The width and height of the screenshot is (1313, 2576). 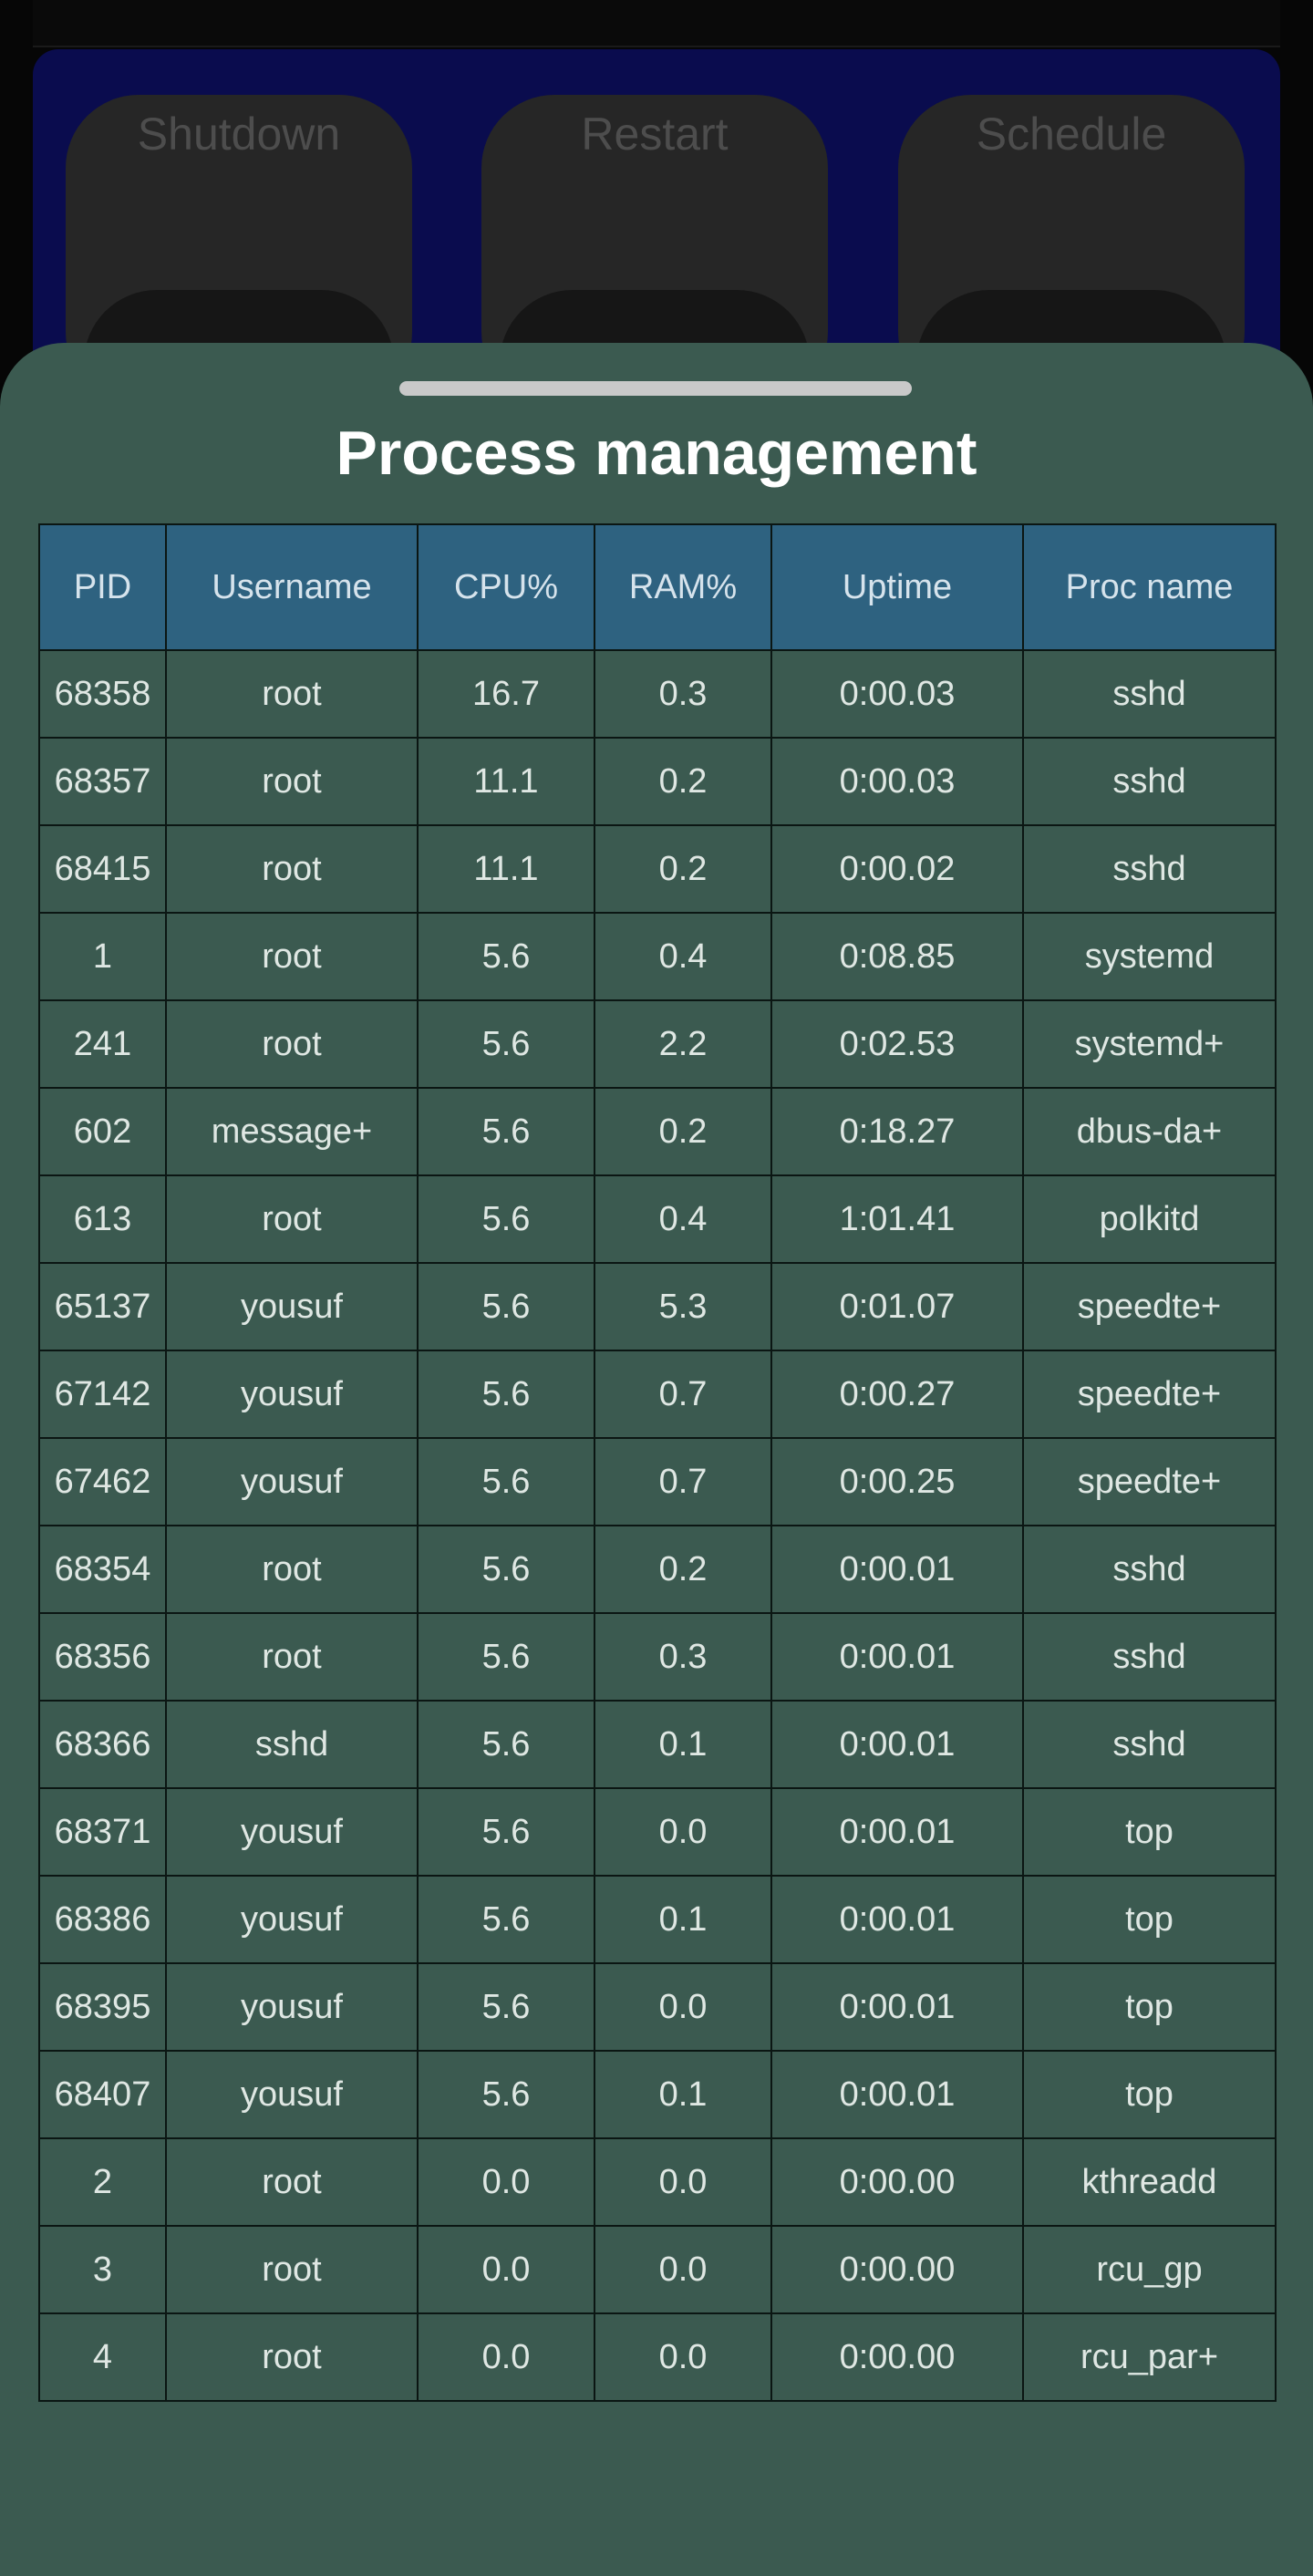 What do you see at coordinates (655, 388) in the screenshot?
I see `sheet-drag-handle` at bounding box center [655, 388].